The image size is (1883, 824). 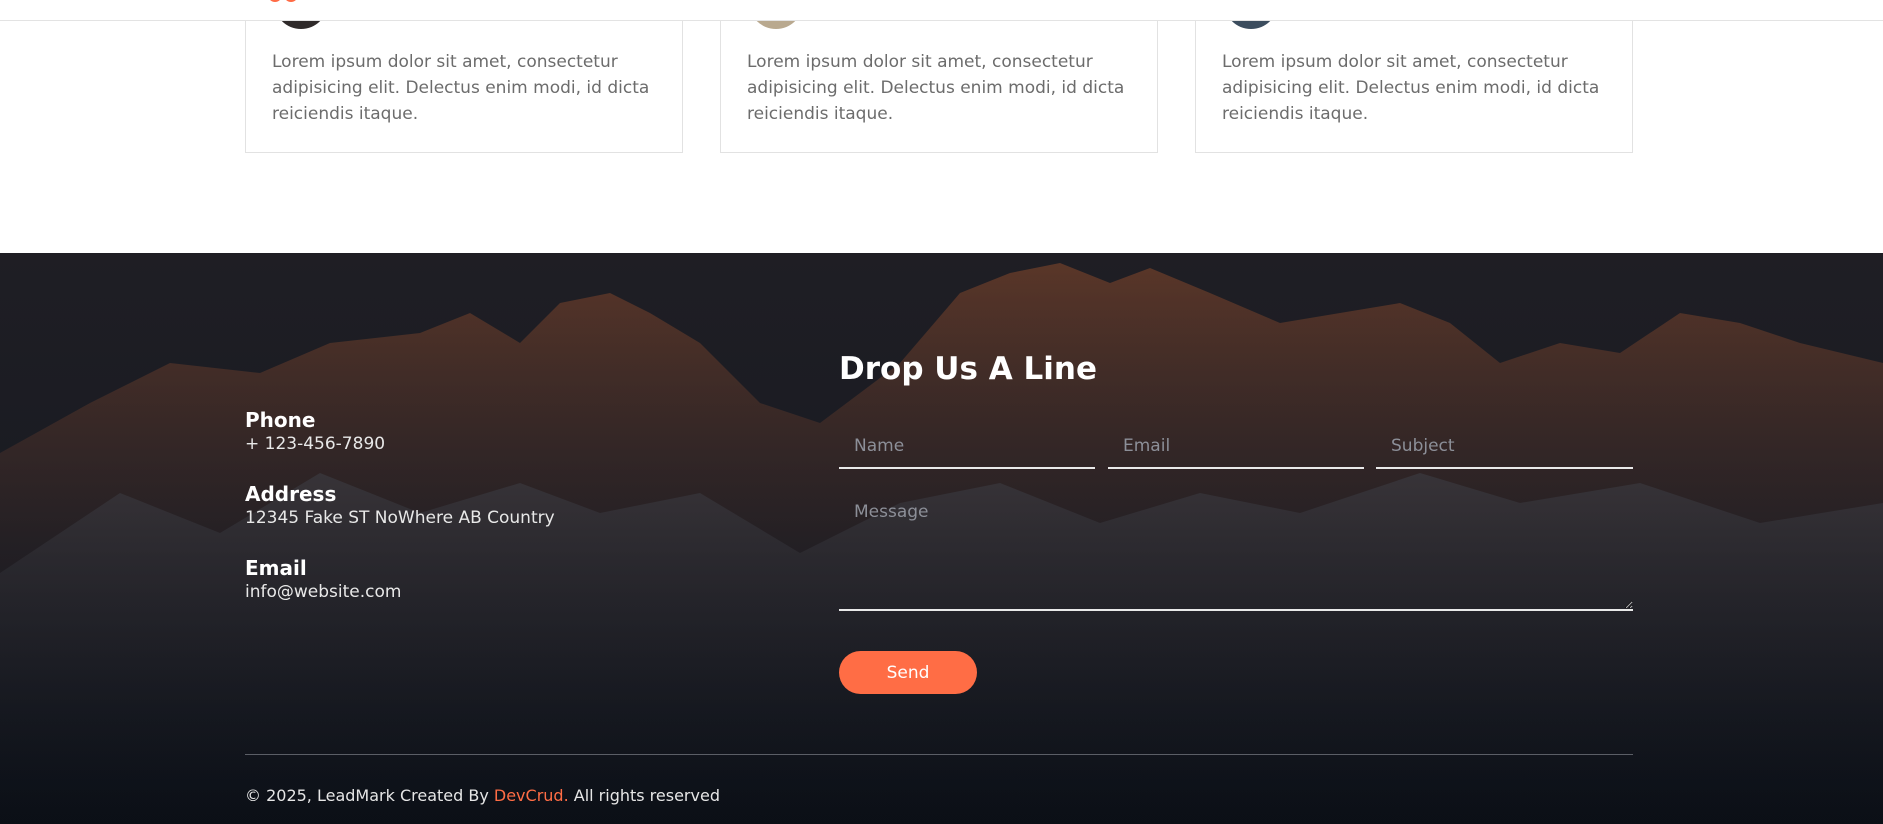 What do you see at coordinates (644, 795) in the screenshot?
I see `copyright-suffix: All rights reserved` at bounding box center [644, 795].